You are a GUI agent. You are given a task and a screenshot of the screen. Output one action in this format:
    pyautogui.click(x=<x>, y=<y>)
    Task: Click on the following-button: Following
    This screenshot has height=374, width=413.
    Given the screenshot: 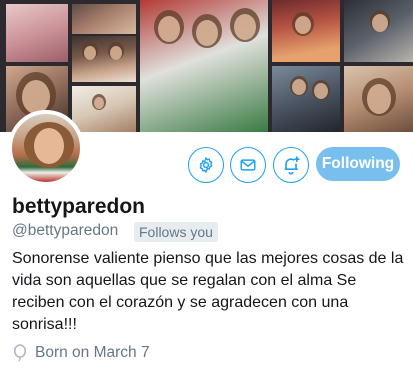 What is the action you would take?
    pyautogui.click(x=358, y=164)
    